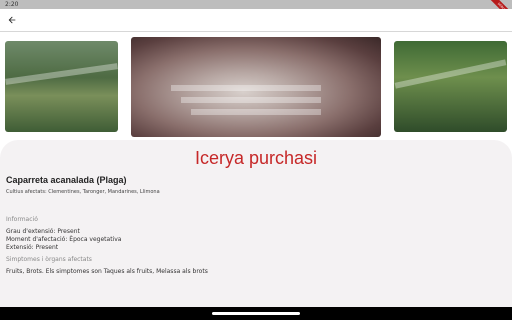 The width and height of the screenshot is (512, 320). Describe the element at coordinates (12, 4) in the screenshot. I see `status-time: 2:20` at that location.